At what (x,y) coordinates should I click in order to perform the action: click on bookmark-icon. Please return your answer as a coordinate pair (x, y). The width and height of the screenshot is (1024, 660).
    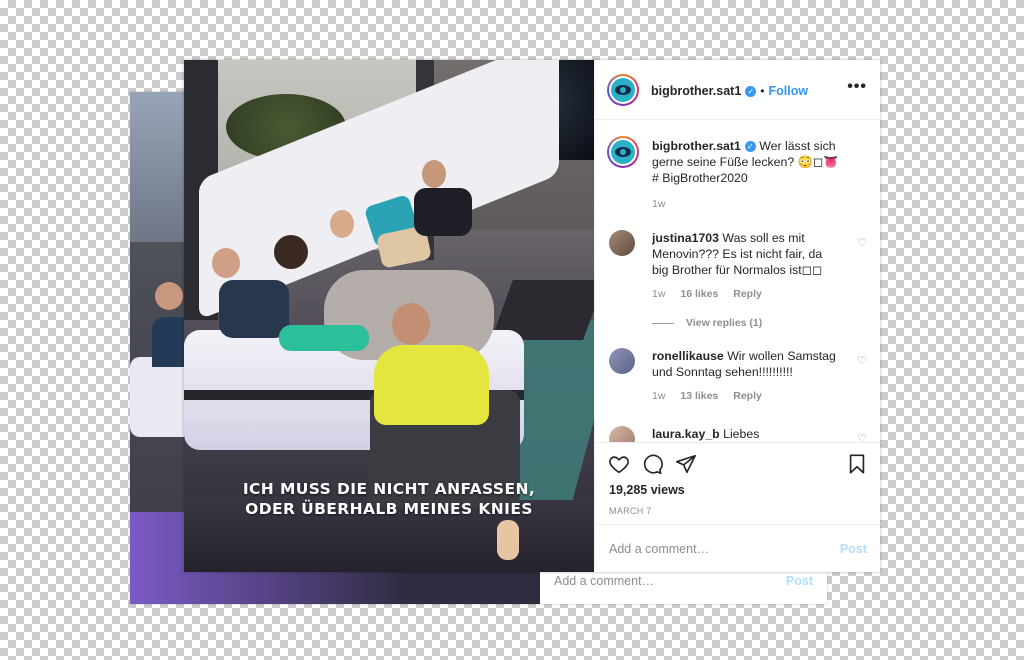
    Looking at the image, I should click on (857, 464).